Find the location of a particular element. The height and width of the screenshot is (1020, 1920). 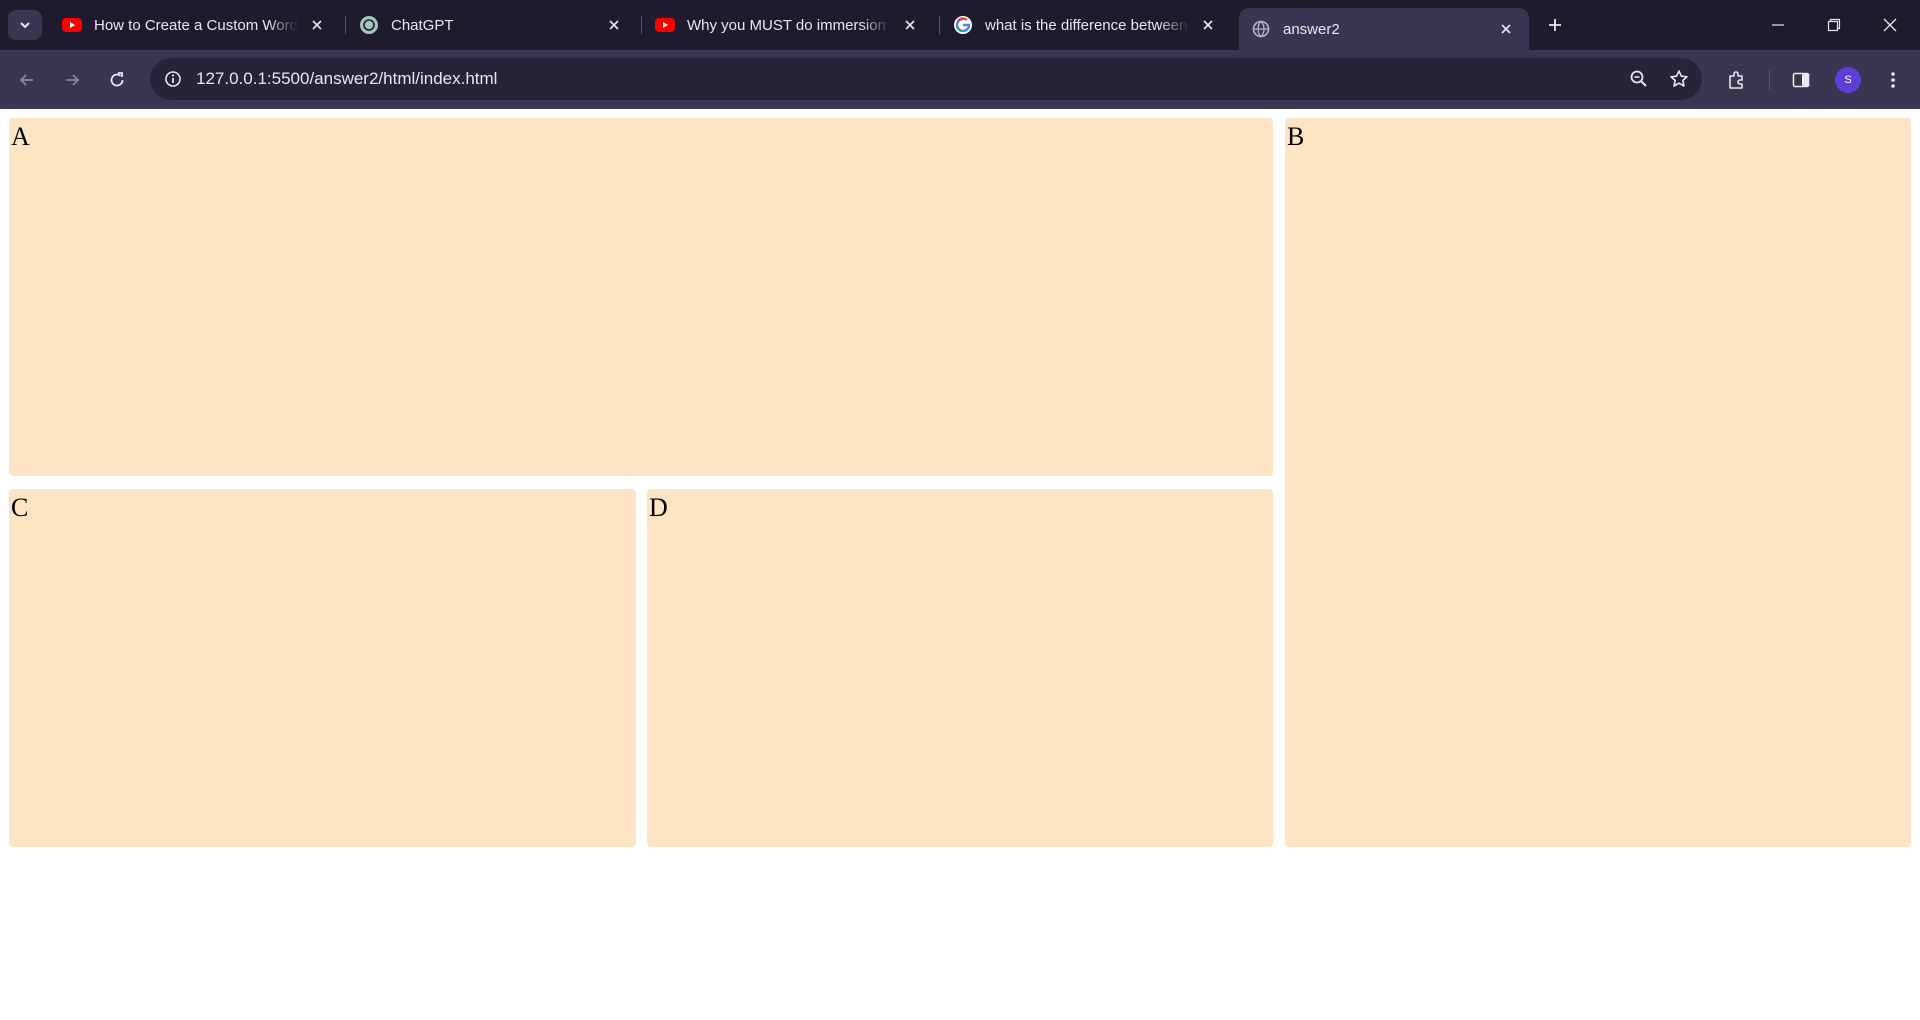

tab-title: ChatGPT is located at coordinates (422, 25).